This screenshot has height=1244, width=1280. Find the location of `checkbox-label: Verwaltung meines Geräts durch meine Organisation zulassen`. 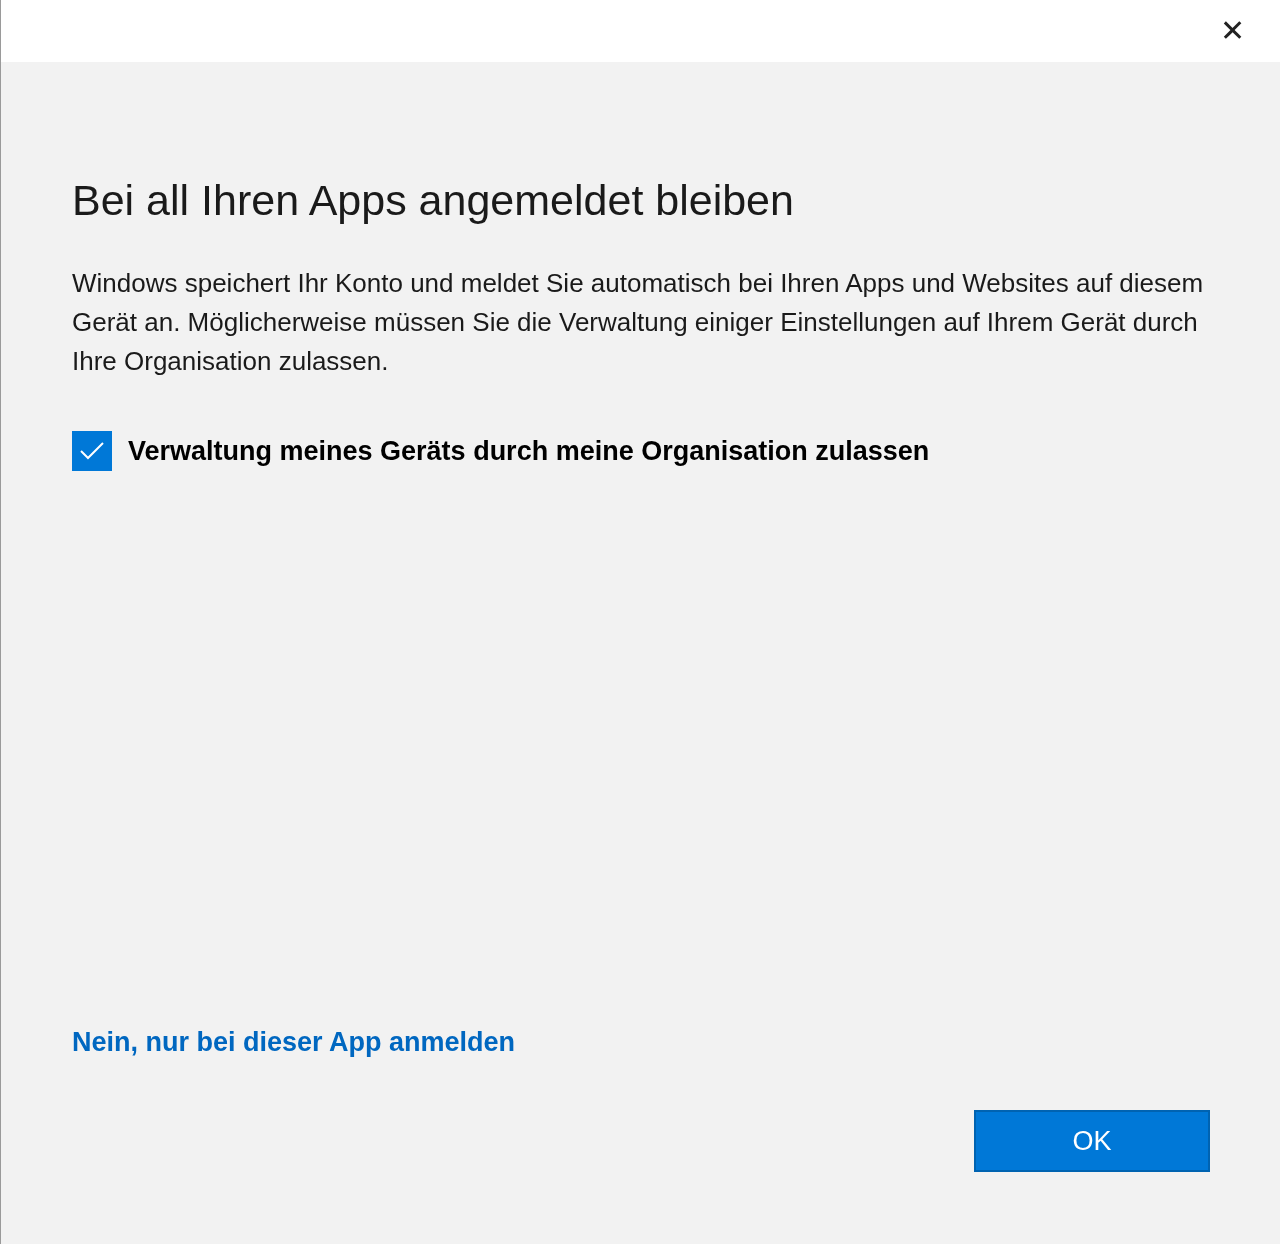

checkbox-label: Verwaltung meines Geräts durch meine Organisation zulassen is located at coordinates (529, 451).